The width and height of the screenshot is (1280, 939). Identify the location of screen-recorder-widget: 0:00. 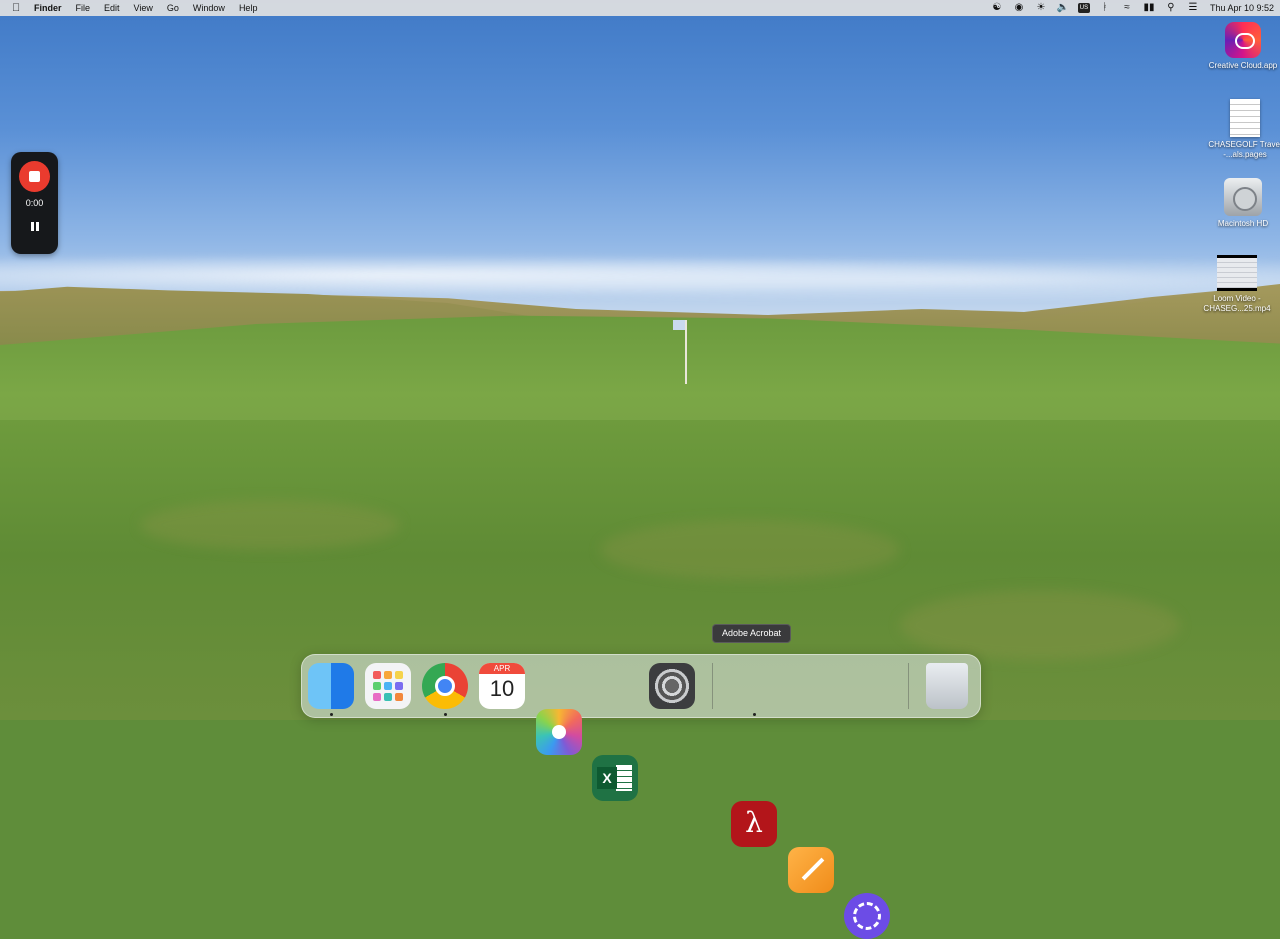
(34, 203).